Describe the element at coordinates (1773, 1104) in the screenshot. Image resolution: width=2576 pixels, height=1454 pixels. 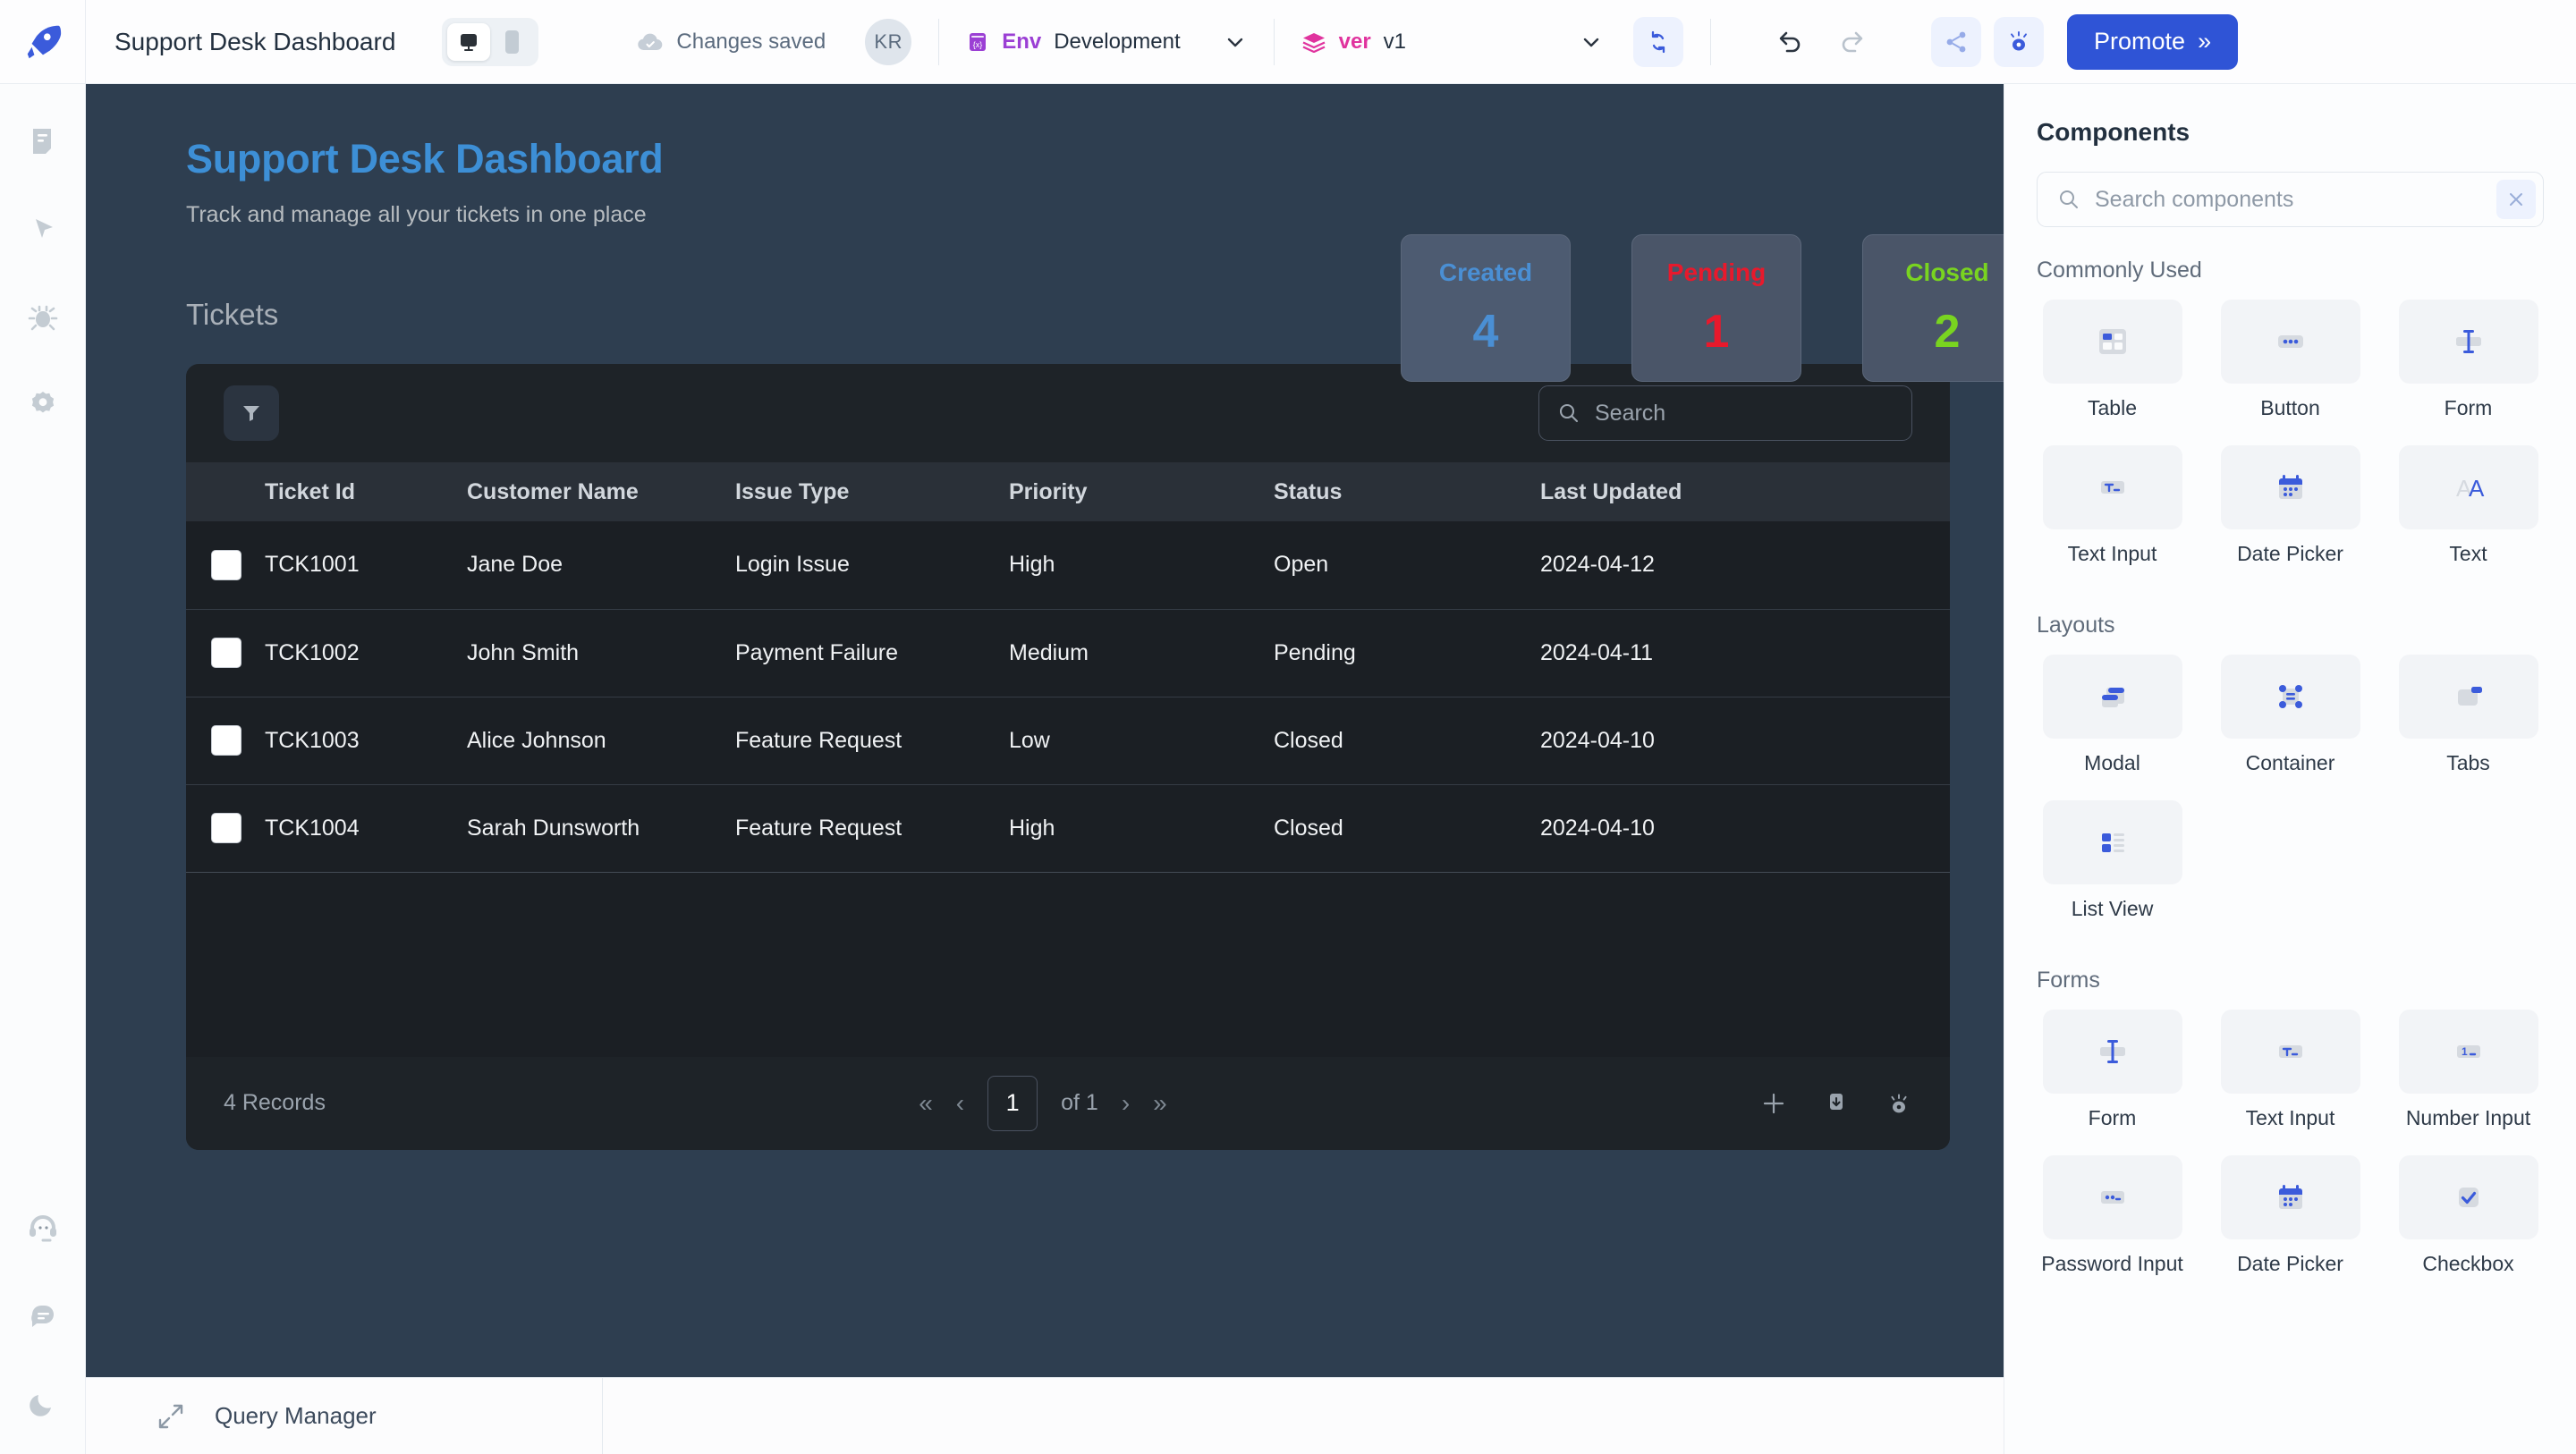
I see `add-row-button` at that location.